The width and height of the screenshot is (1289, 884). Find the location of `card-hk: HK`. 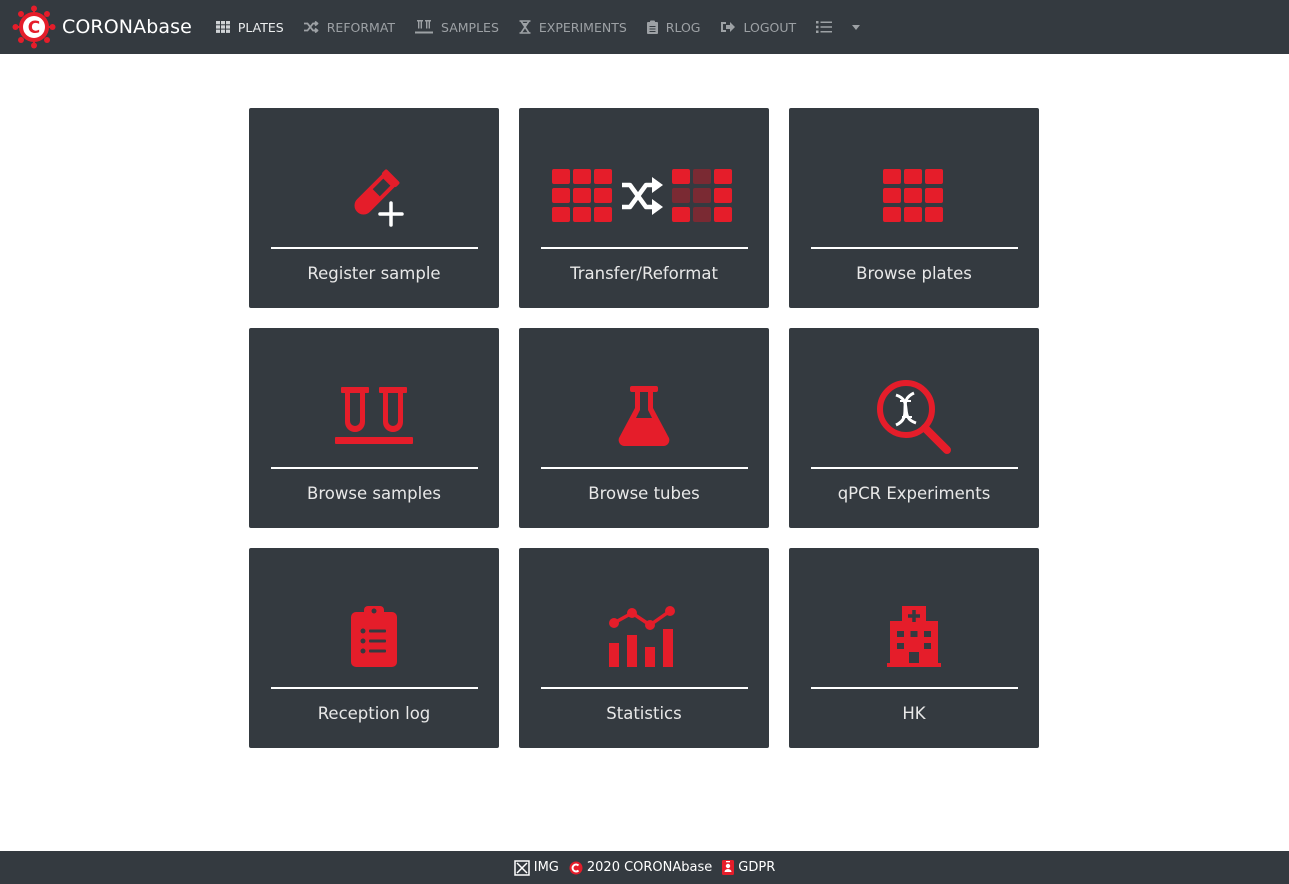

card-hk: HK is located at coordinates (914, 648).